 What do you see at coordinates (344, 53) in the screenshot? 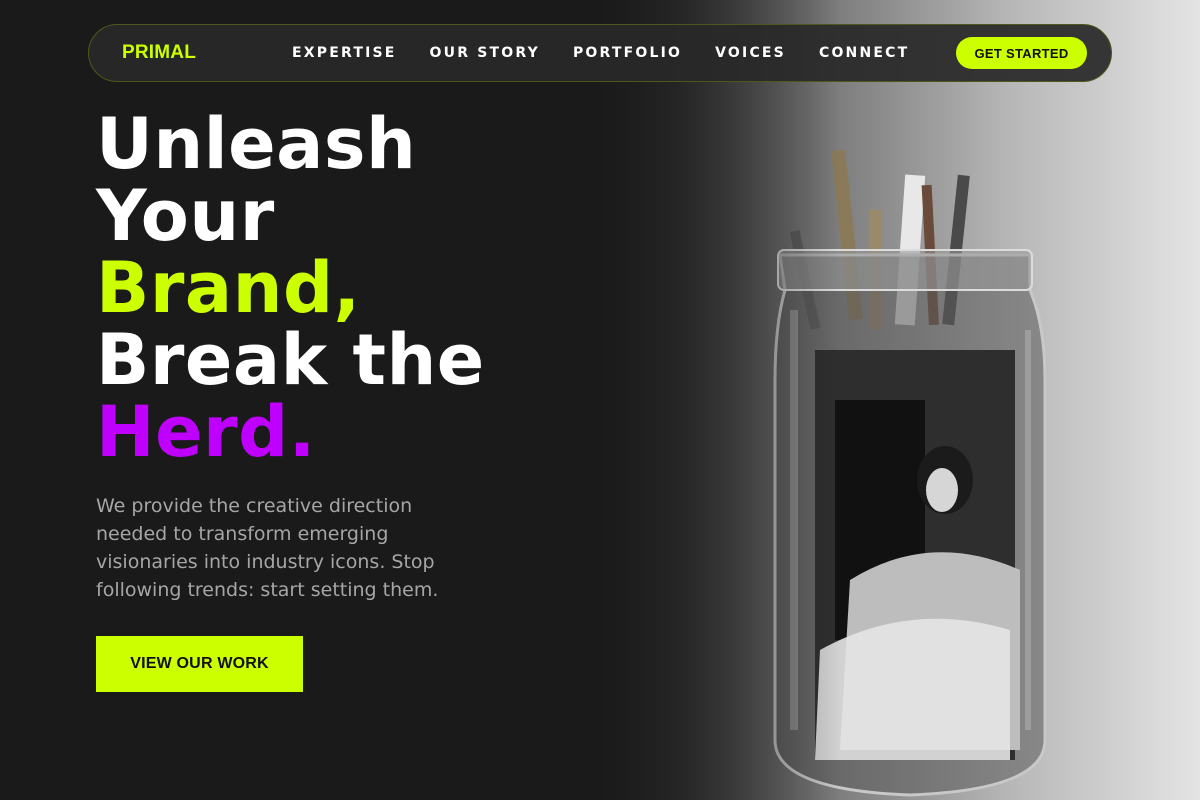
I see `nav-link-expertise: EXPERTISE` at bounding box center [344, 53].